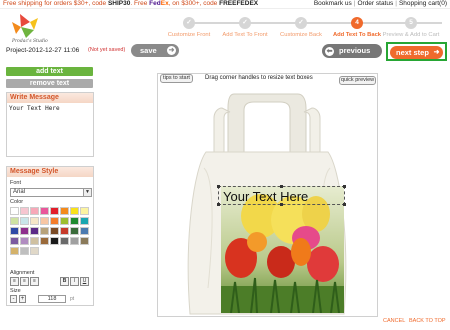 Image resolution: width=450 pixels, height=330 pixels. I want to click on step-number: 4, so click(357, 23).